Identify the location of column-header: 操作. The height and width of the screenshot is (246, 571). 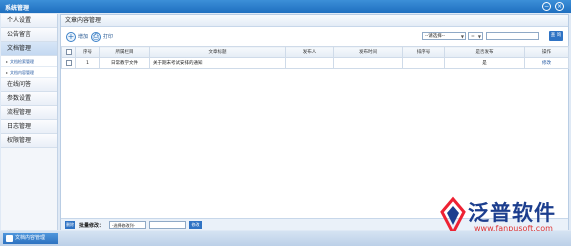
(546, 52).